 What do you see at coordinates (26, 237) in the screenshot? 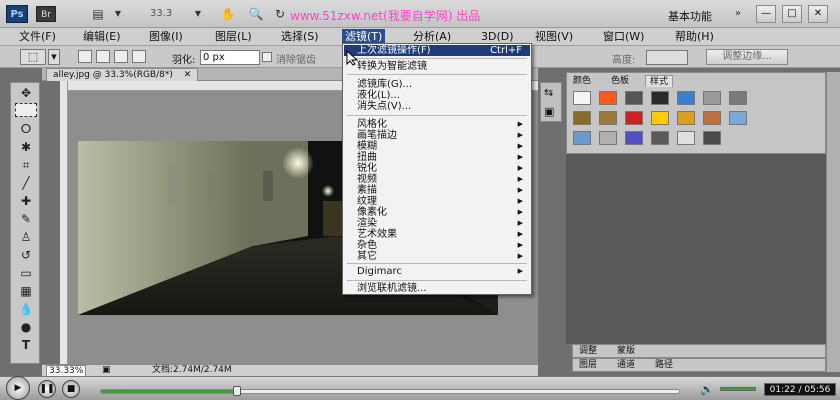
I see `clone-stamp-tool-icon: ♙` at bounding box center [26, 237].